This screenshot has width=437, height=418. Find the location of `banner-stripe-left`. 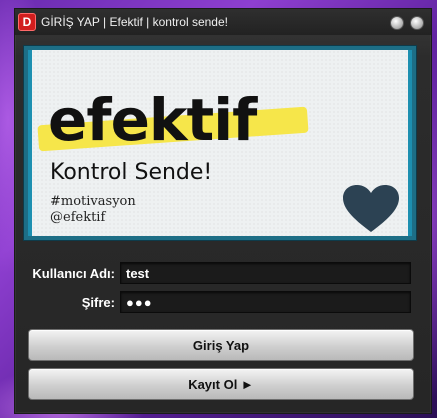

banner-stripe-left is located at coordinates (30, 143).